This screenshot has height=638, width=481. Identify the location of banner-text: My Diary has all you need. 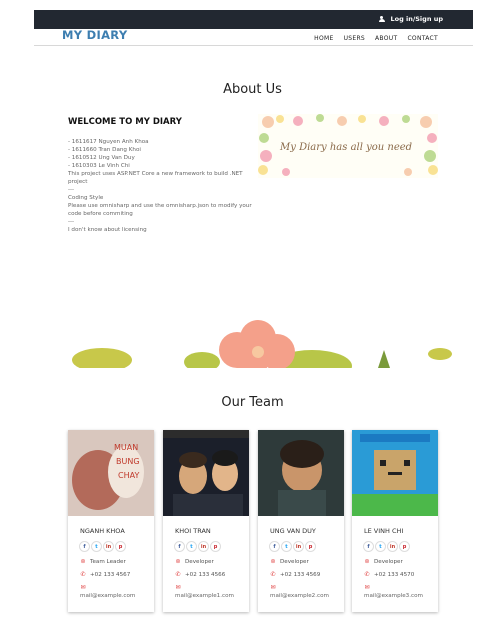
(346, 147).